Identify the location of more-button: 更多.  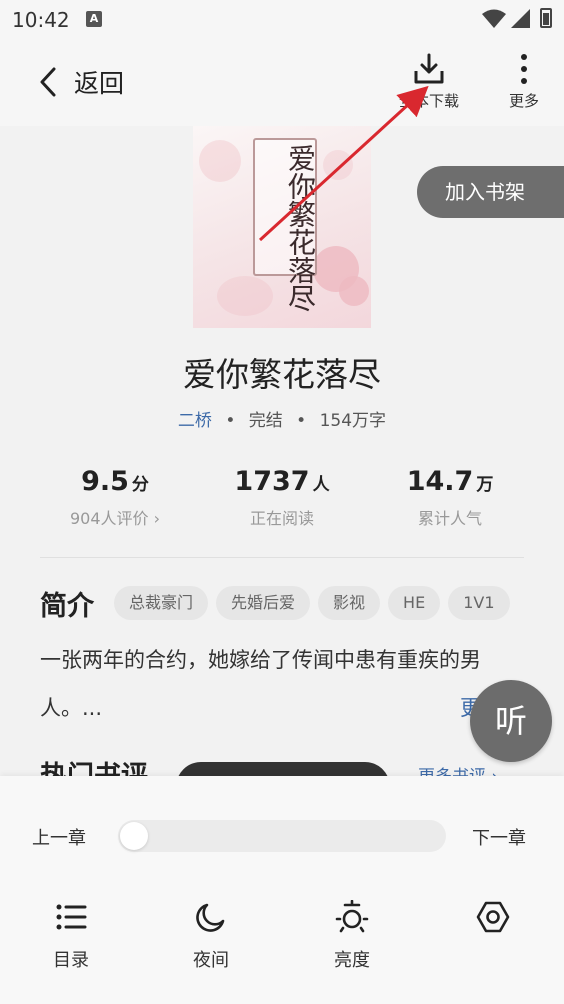
(524, 81).